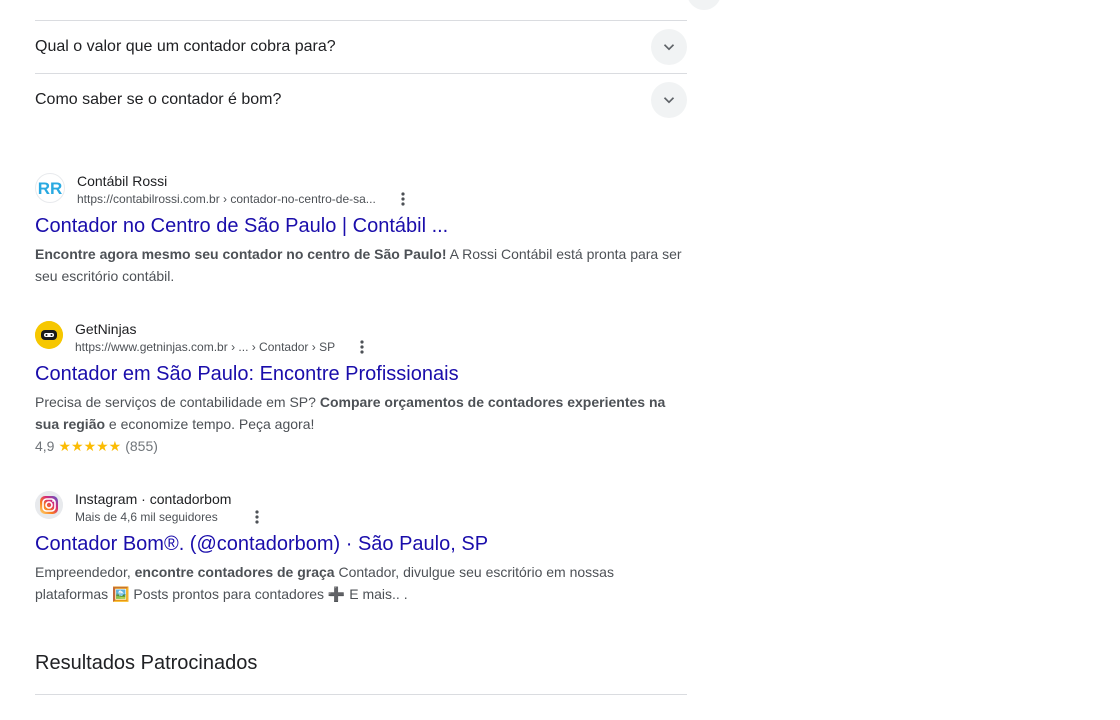  Describe the element at coordinates (361, 99) in the screenshot. I see `paa-question-2: Como saber se o contador é bom?` at that location.